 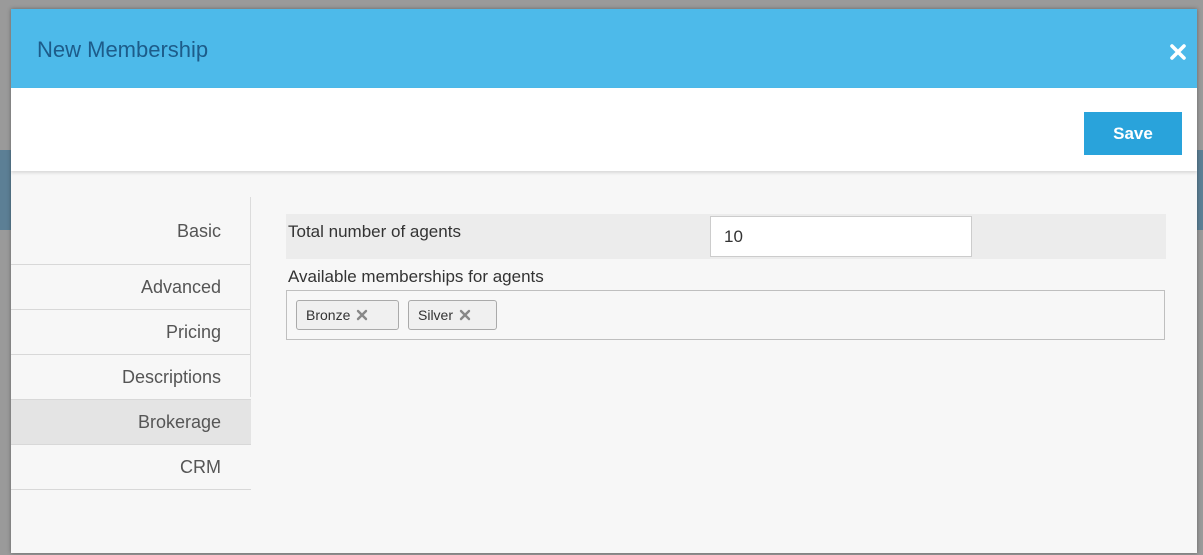 I want to click on tag-bronze: Bronze, so click(x=347, y=315).